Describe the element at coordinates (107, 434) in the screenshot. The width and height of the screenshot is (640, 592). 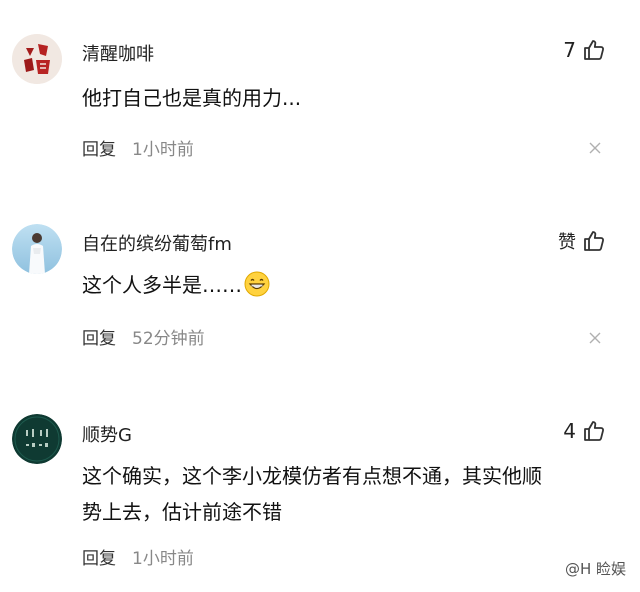
I see `username: 顺势G` at that location.